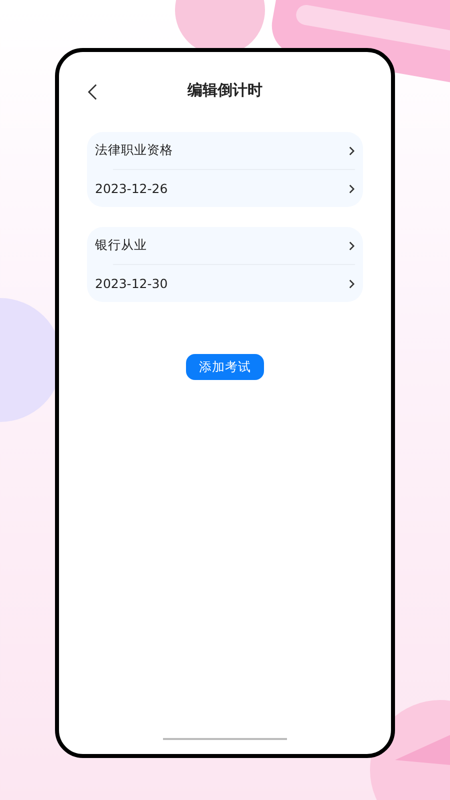 Image resolution: width=450 pixels, height=800 pixels. What do you see at coordinates (121, 245) in the screenshot?
I see `exam-name: 银行从业` at bounding box center [121, 245].